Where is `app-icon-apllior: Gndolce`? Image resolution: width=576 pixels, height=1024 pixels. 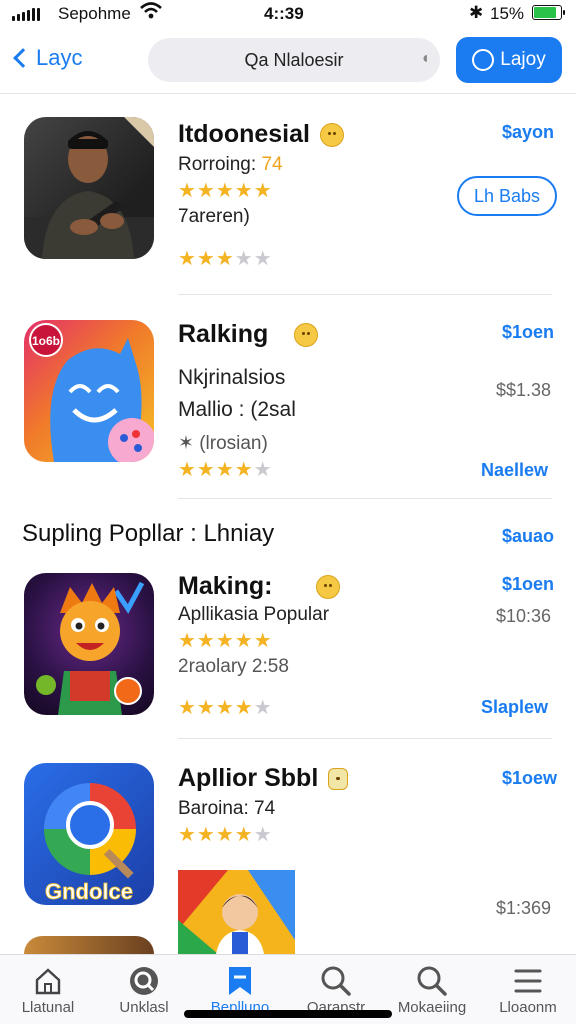
app-icon-apllior: Gndolce is located at coordinates (89, 834).